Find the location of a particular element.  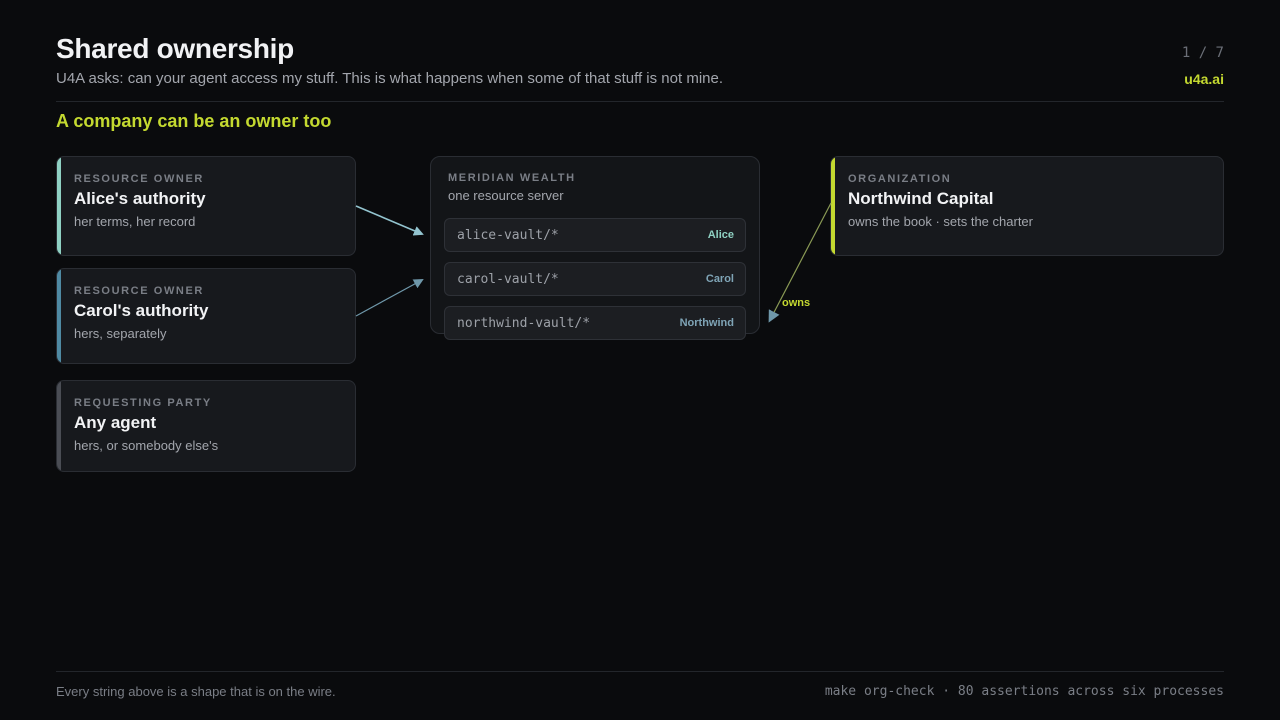

footer-divider is located at coordinates (640, 671).